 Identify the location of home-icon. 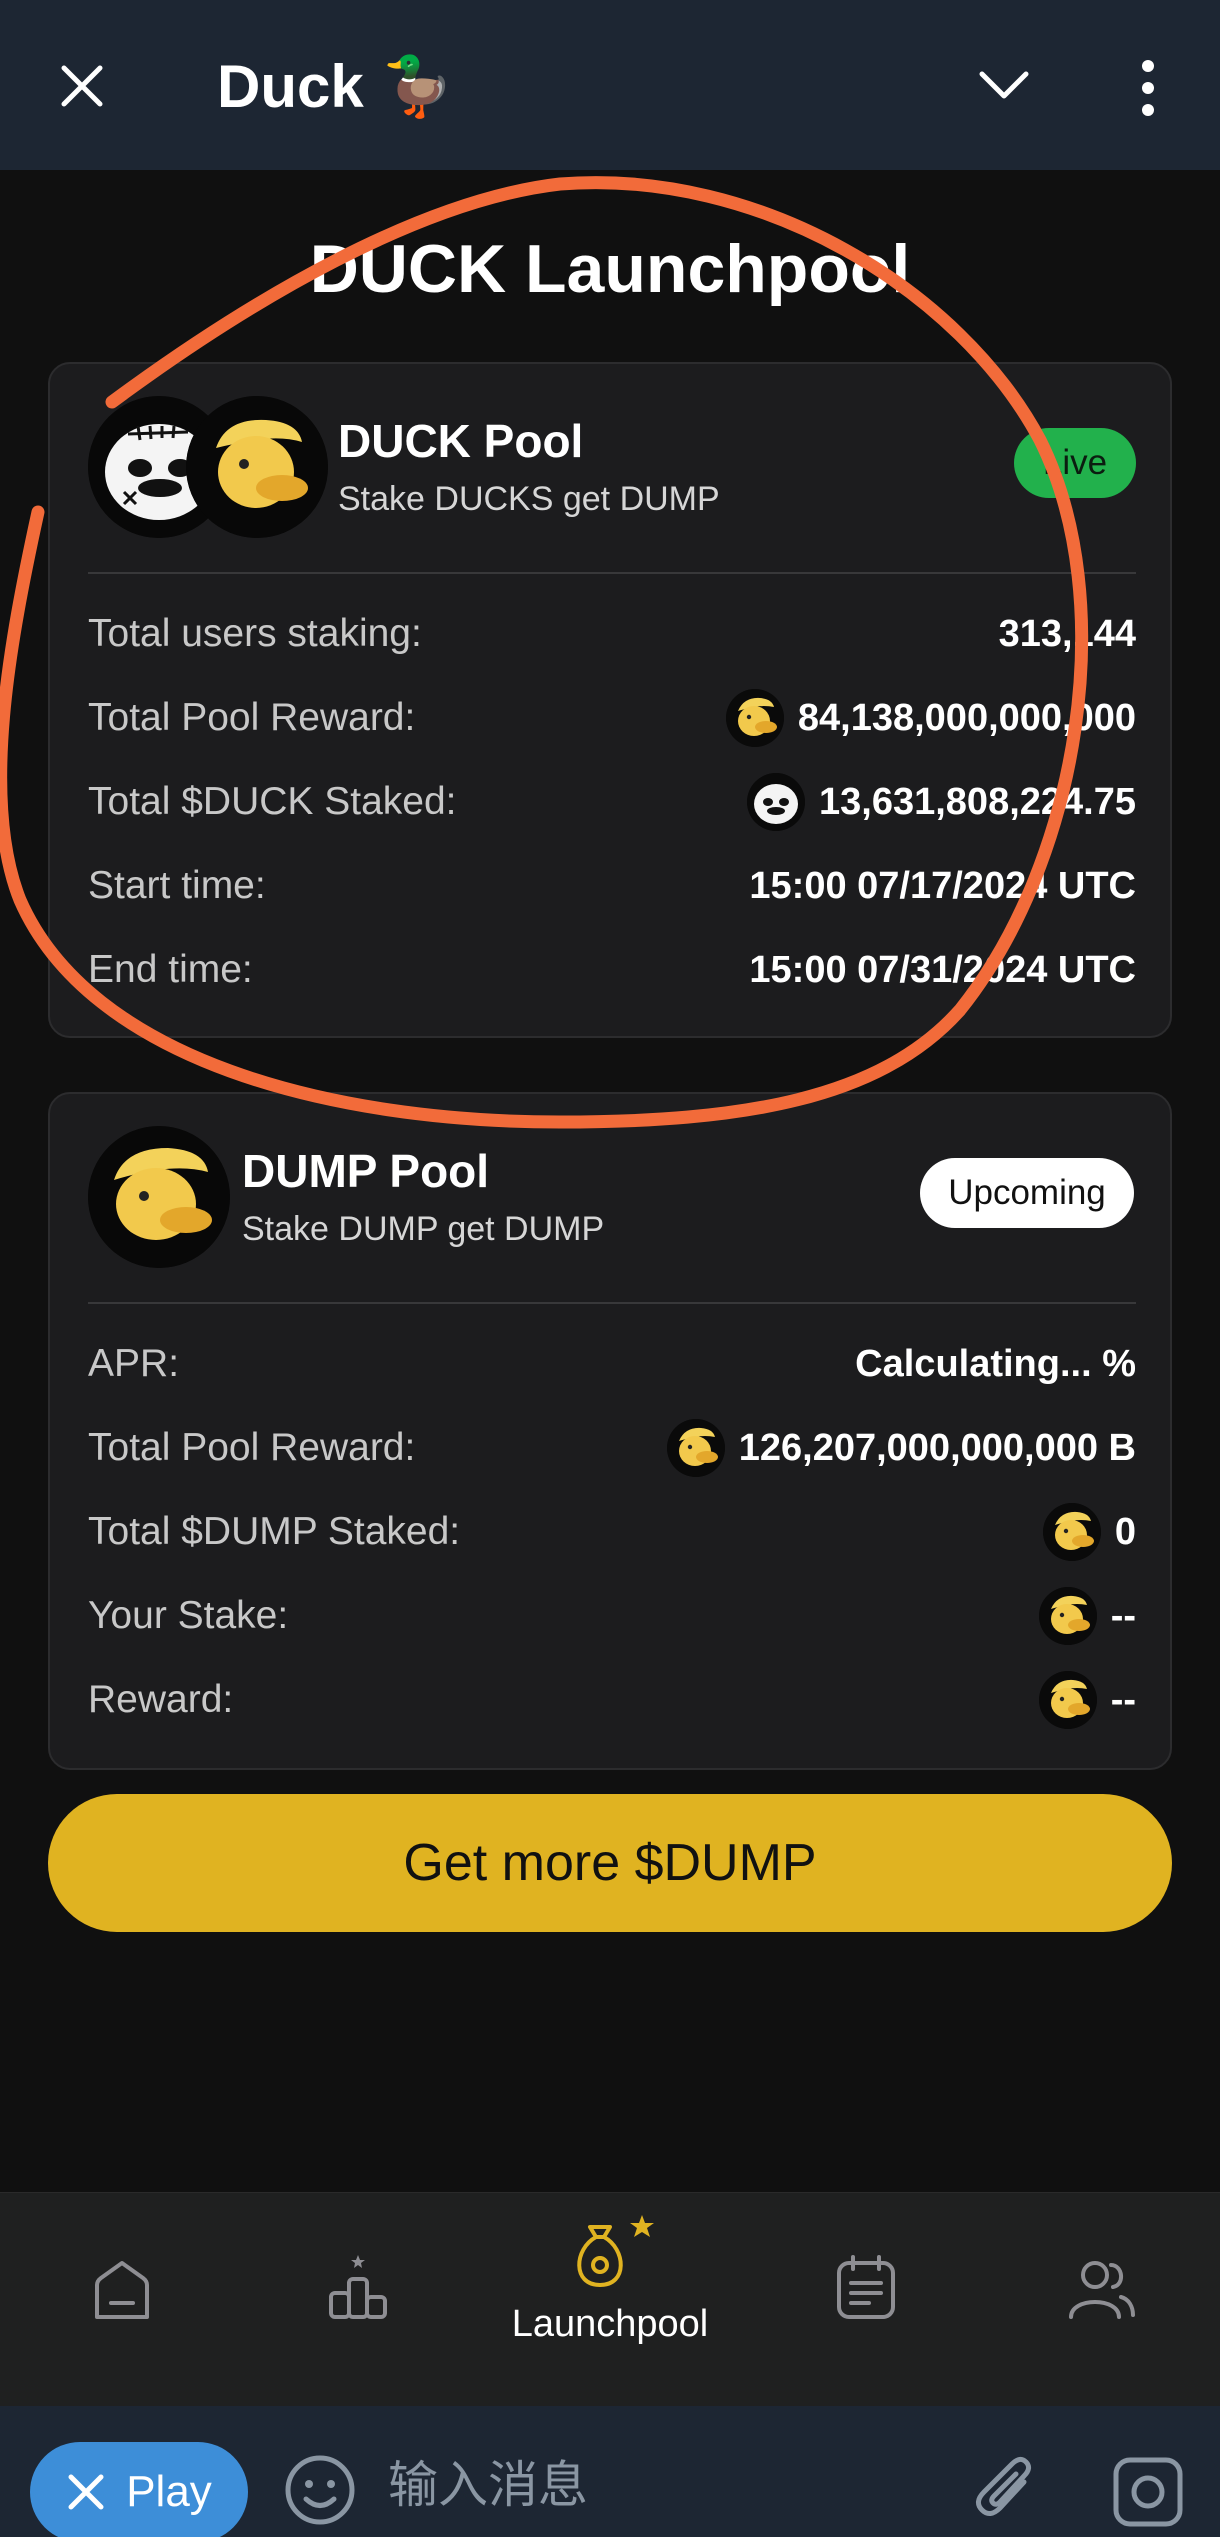
(122, 2290).